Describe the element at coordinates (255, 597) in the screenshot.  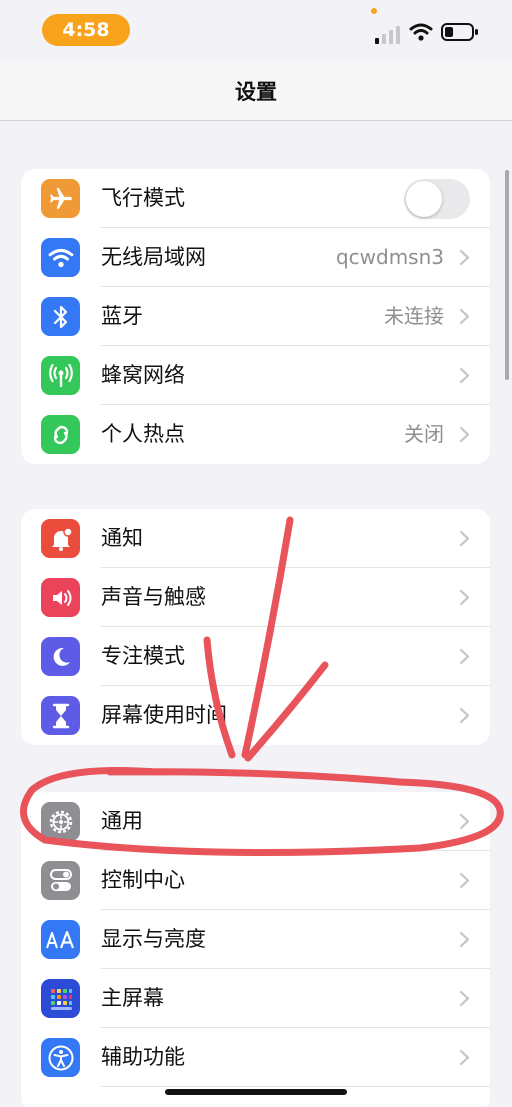
I see `settings-row-sounds-haptics: 声音与触感` at that location.